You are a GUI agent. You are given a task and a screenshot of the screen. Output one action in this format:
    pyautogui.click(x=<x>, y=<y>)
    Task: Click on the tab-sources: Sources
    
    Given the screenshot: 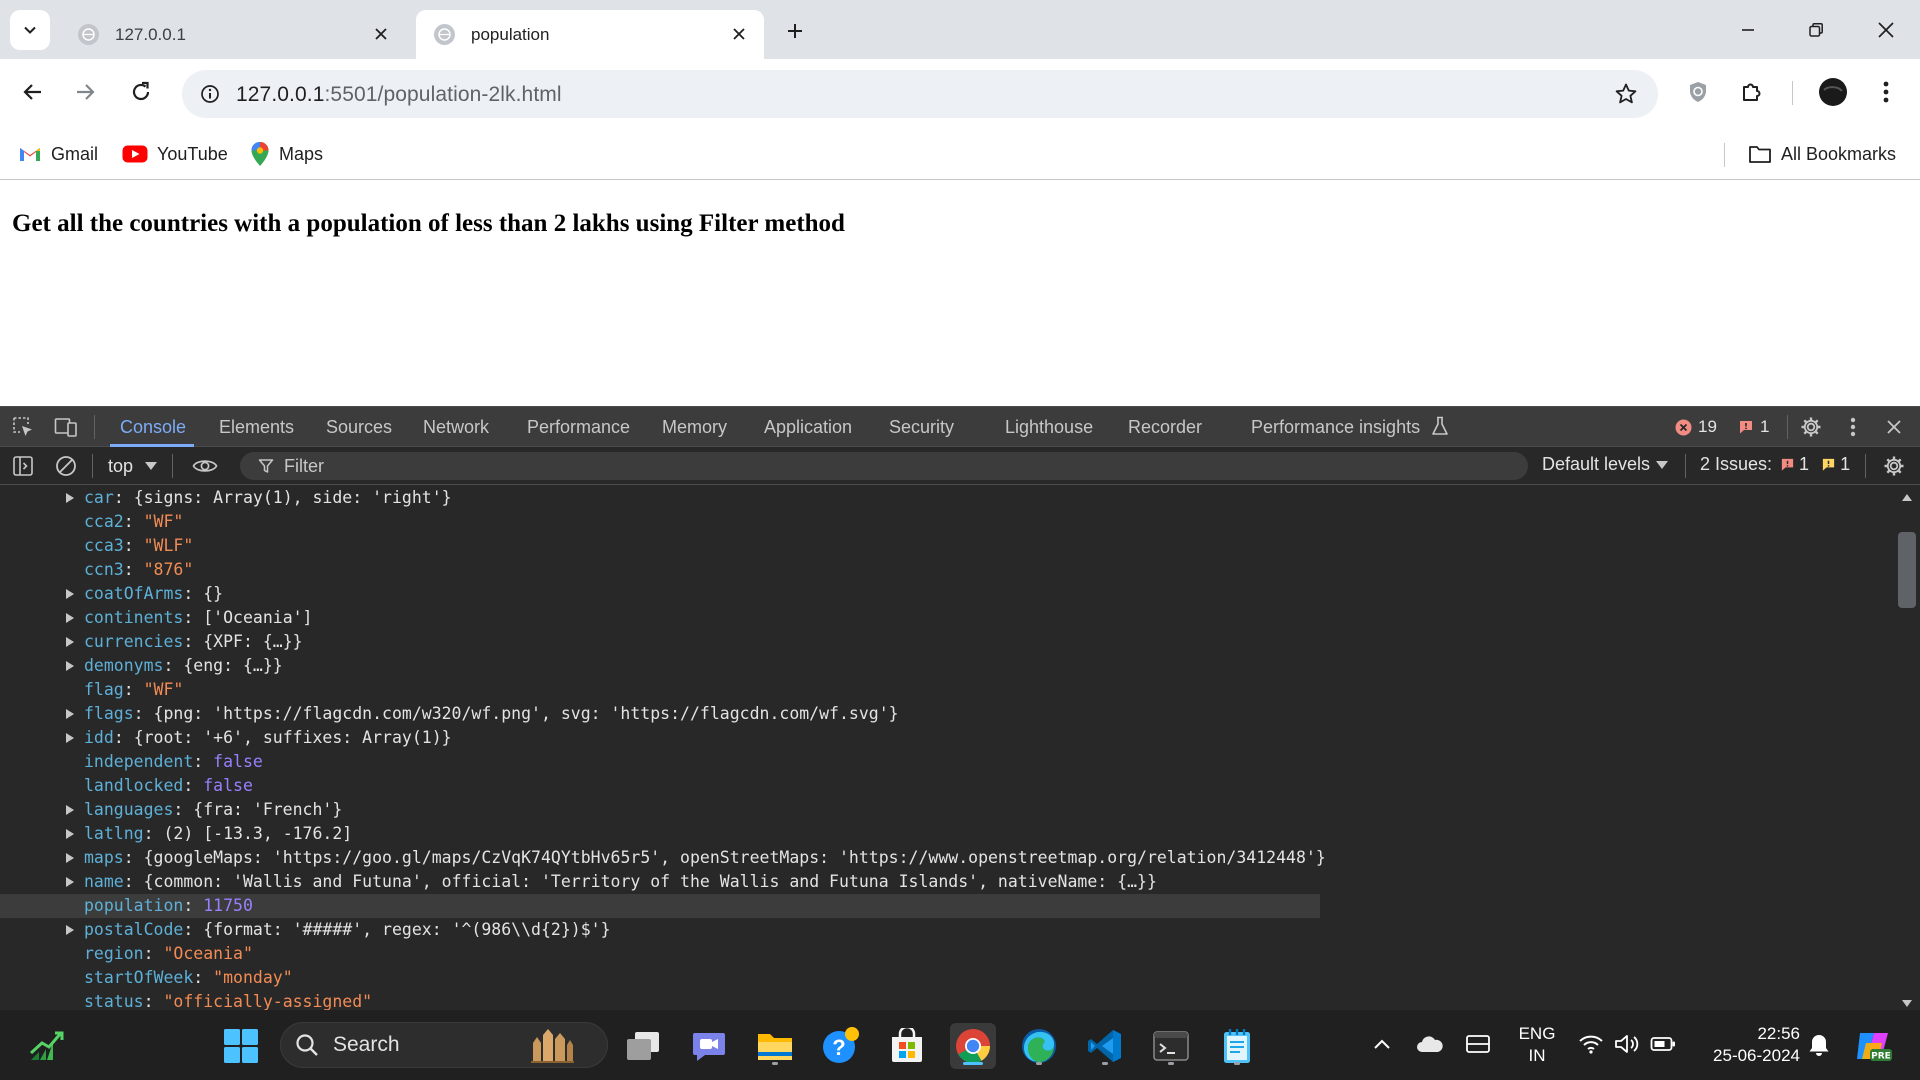 What is the action you would take?
    pyautogui.click(x=359, y=427)
    